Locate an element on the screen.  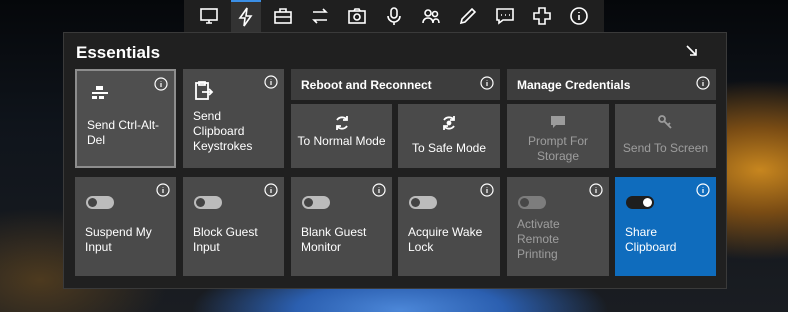
reboot-normal-mode-tile: To Normal Mode is located at coordinates (341, 136).